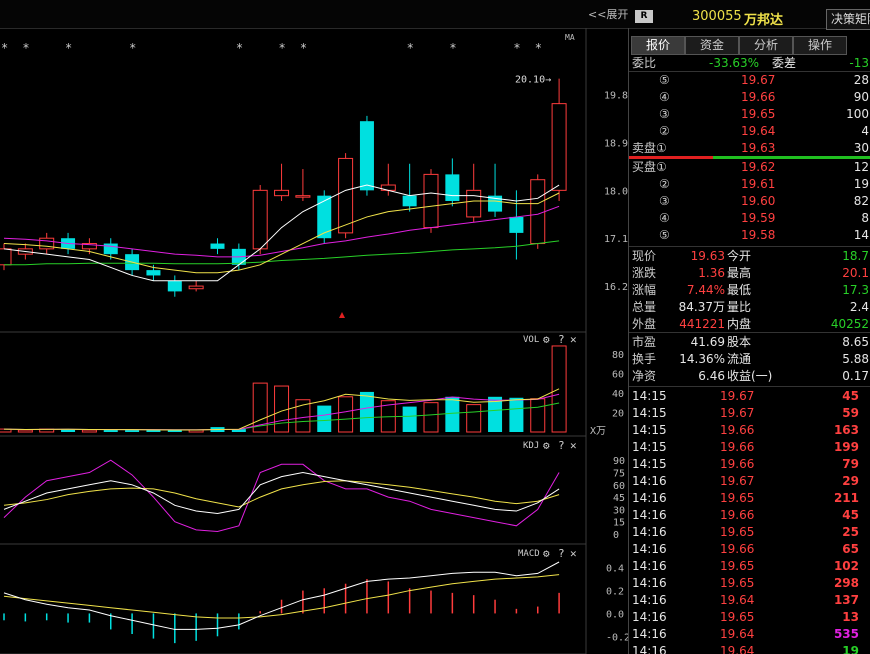  What do you see at coordinates (859, 307) in the screenshot?
I see `stat-value: 2.4` at bounding box center [859, 307].